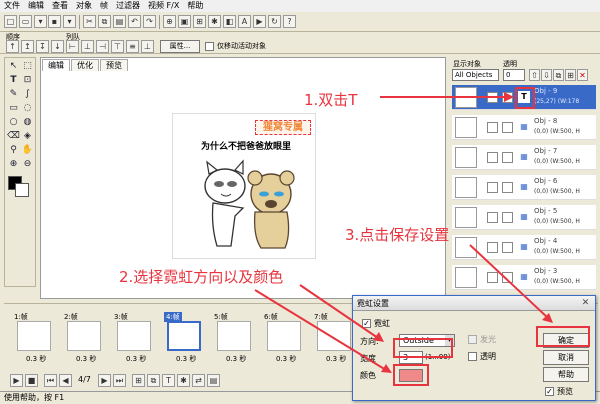 The image size is (600, 404). Describe the element at coordinates (201, 277) in the screenshot. I see `annotation-step2: 2.选择霓虹方向以及颜色` at that location.